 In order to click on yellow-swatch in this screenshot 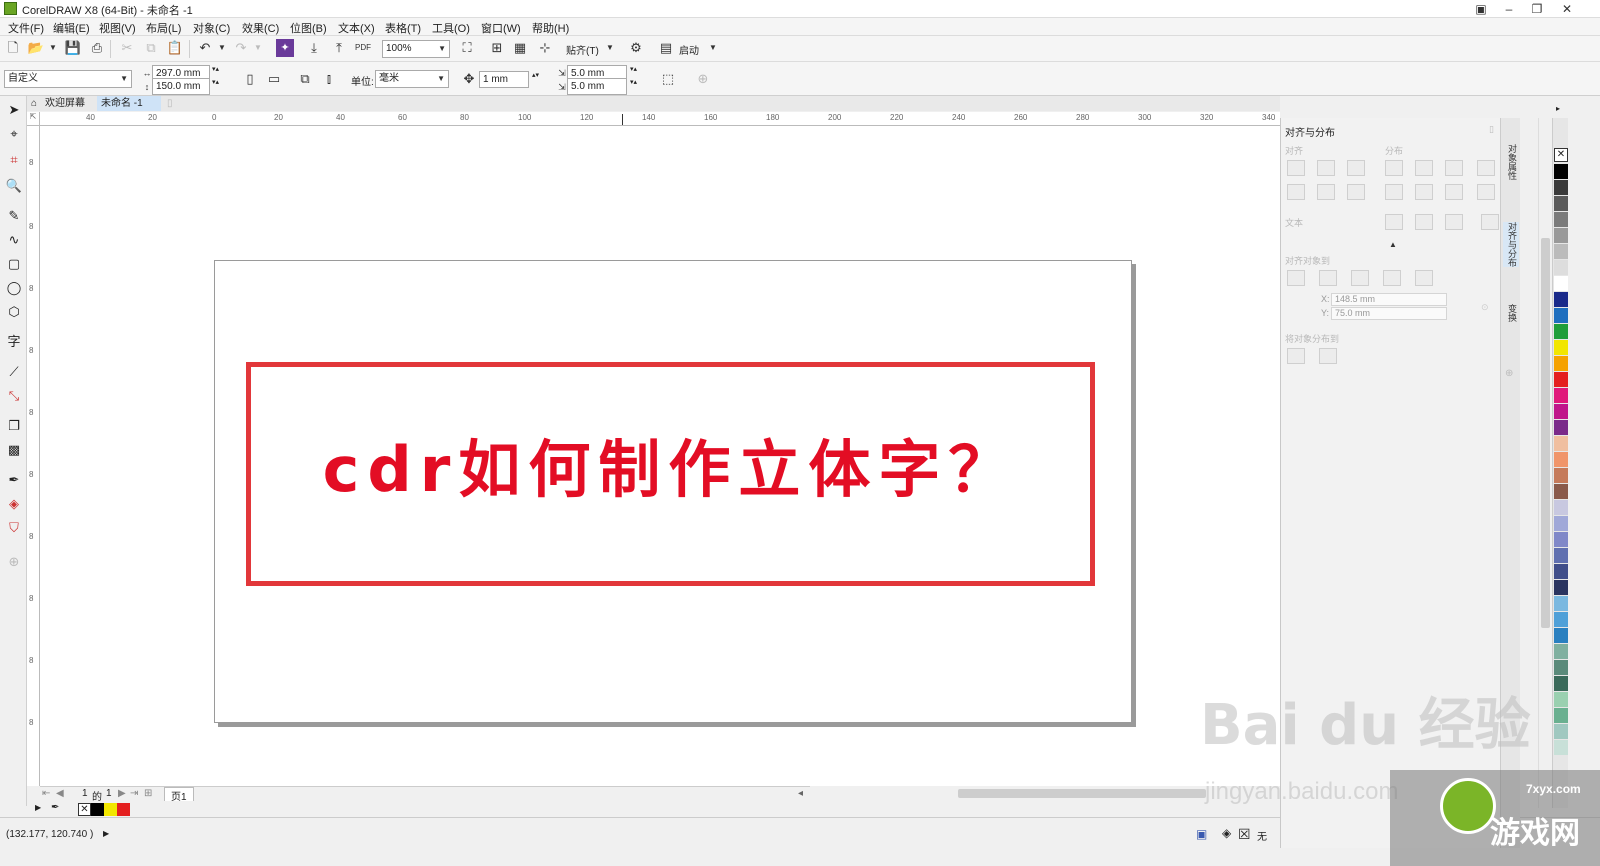, I will do `click(110, 809)`.